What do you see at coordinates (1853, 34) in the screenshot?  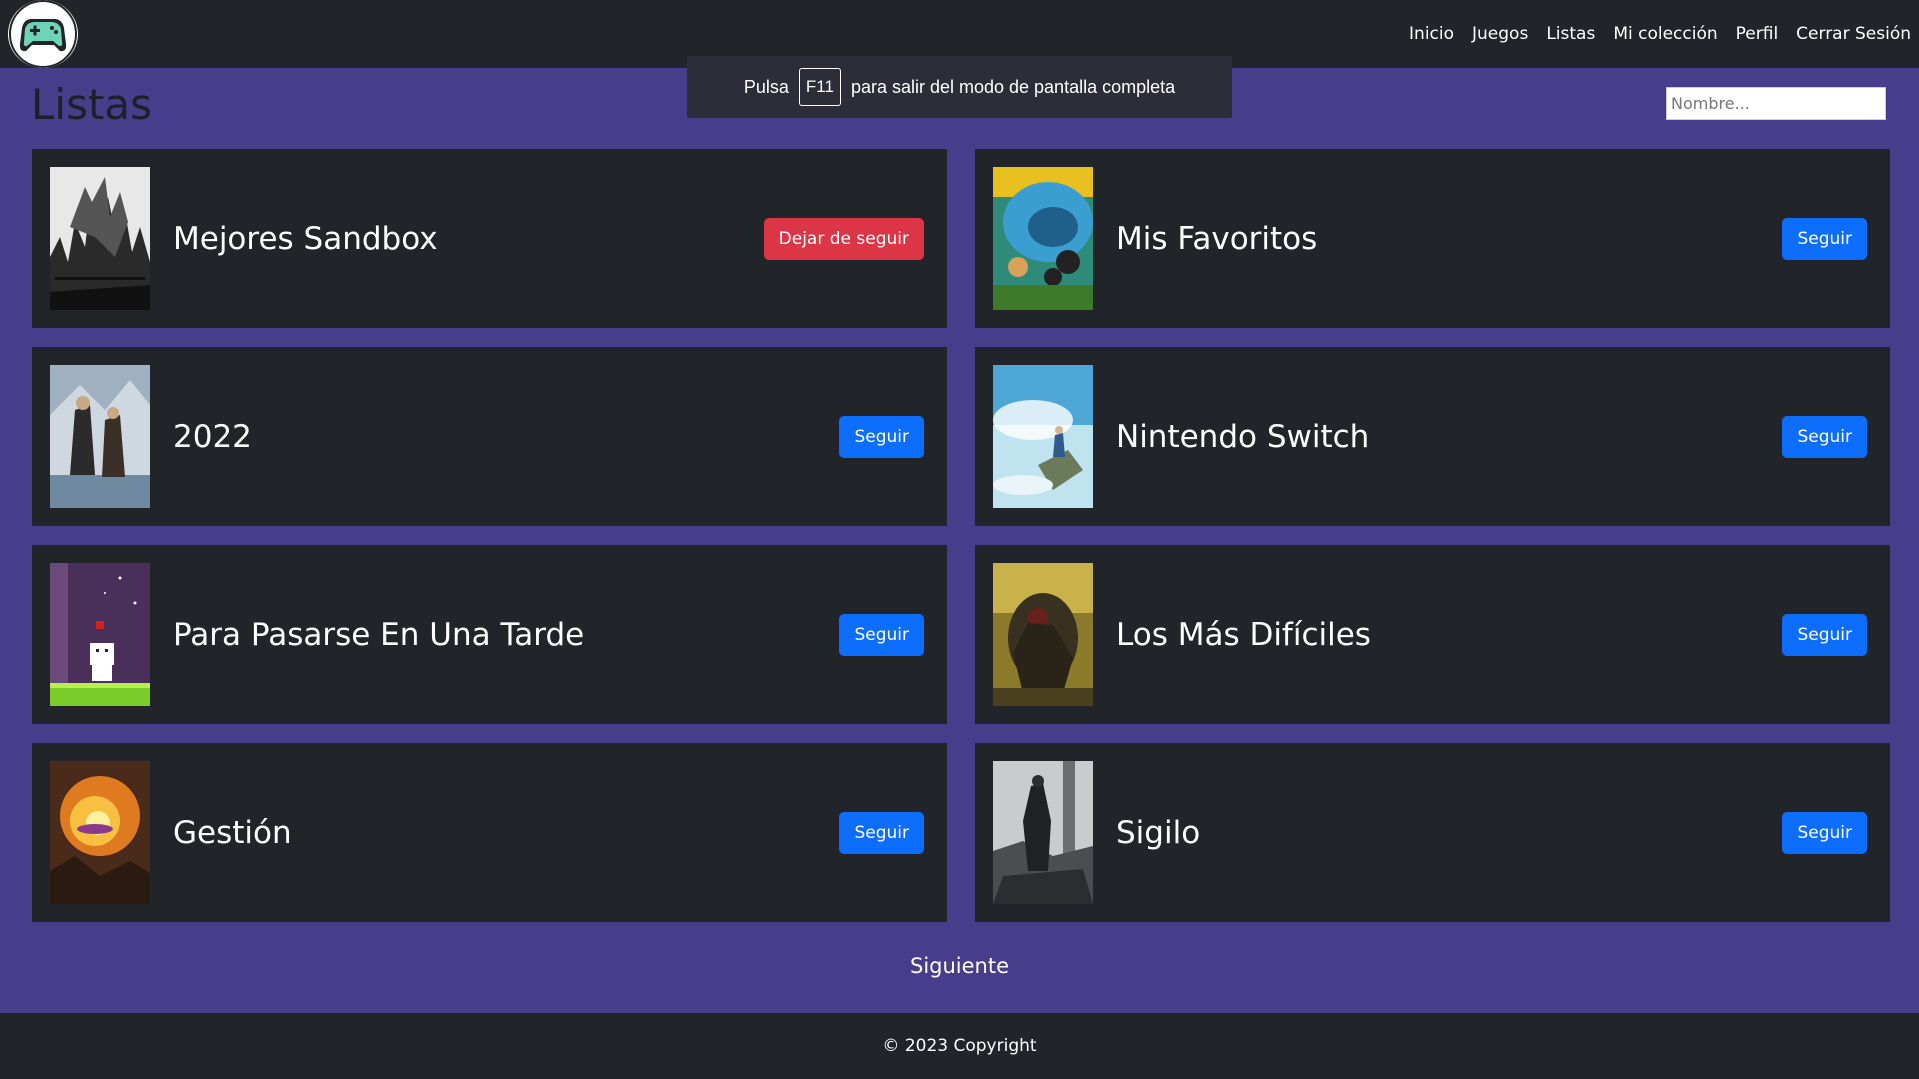 I see `nav-link-cerrar-sesion: Cerrar Sesión` at bounding box center [1853, 34].